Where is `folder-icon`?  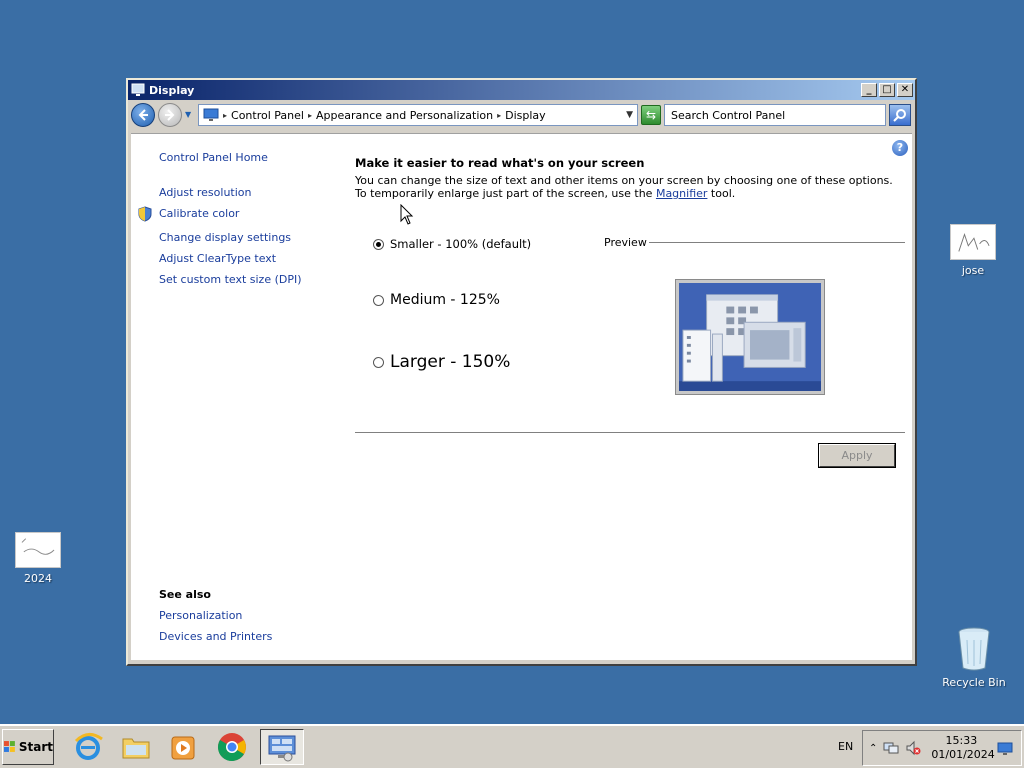
folder-icon is located at coordinates (136, 748).